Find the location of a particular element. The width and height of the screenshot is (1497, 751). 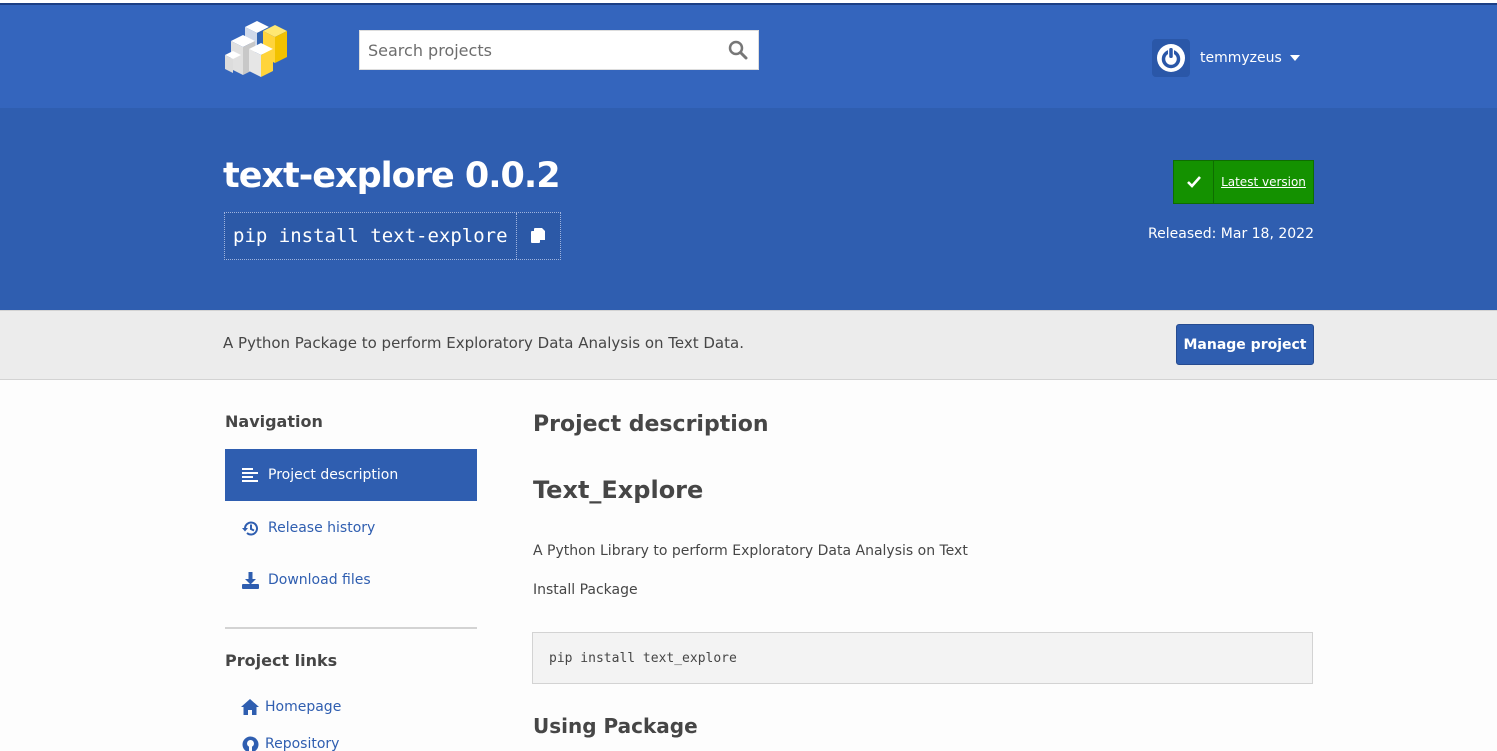

sidebar-item-project-description: Project description is located at coordinates (351, 475).